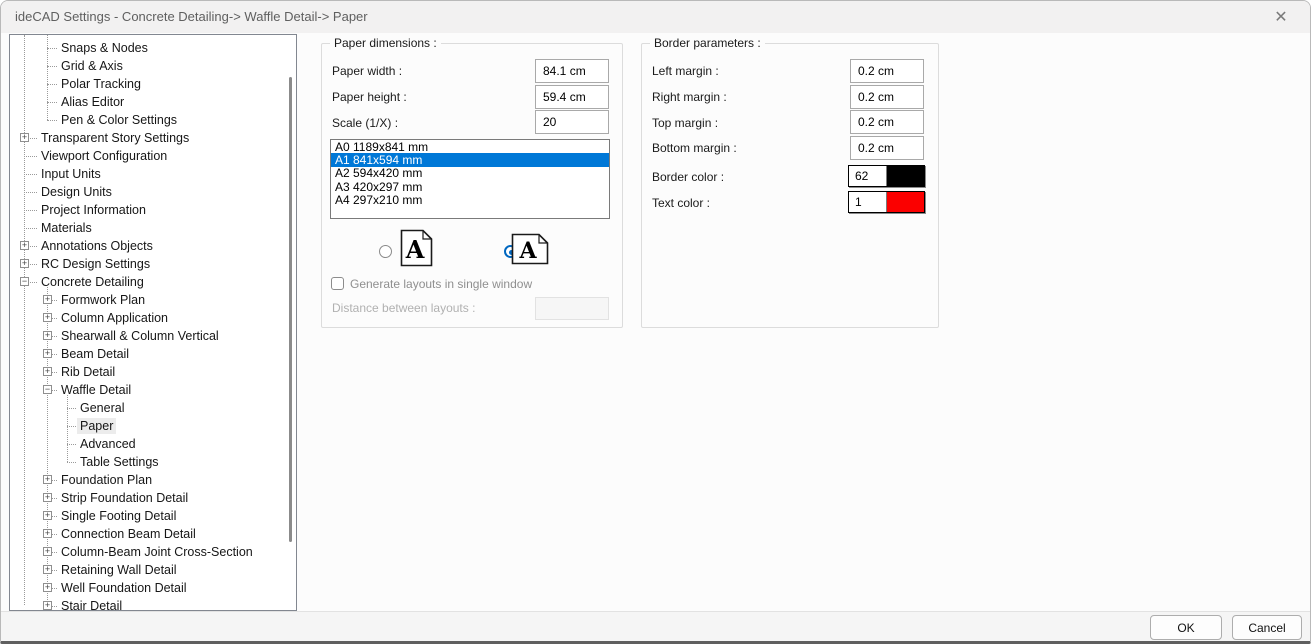 This screenshot has width=1311, height=644. I want to click on tree-item: Design Units, so click(153, 192).